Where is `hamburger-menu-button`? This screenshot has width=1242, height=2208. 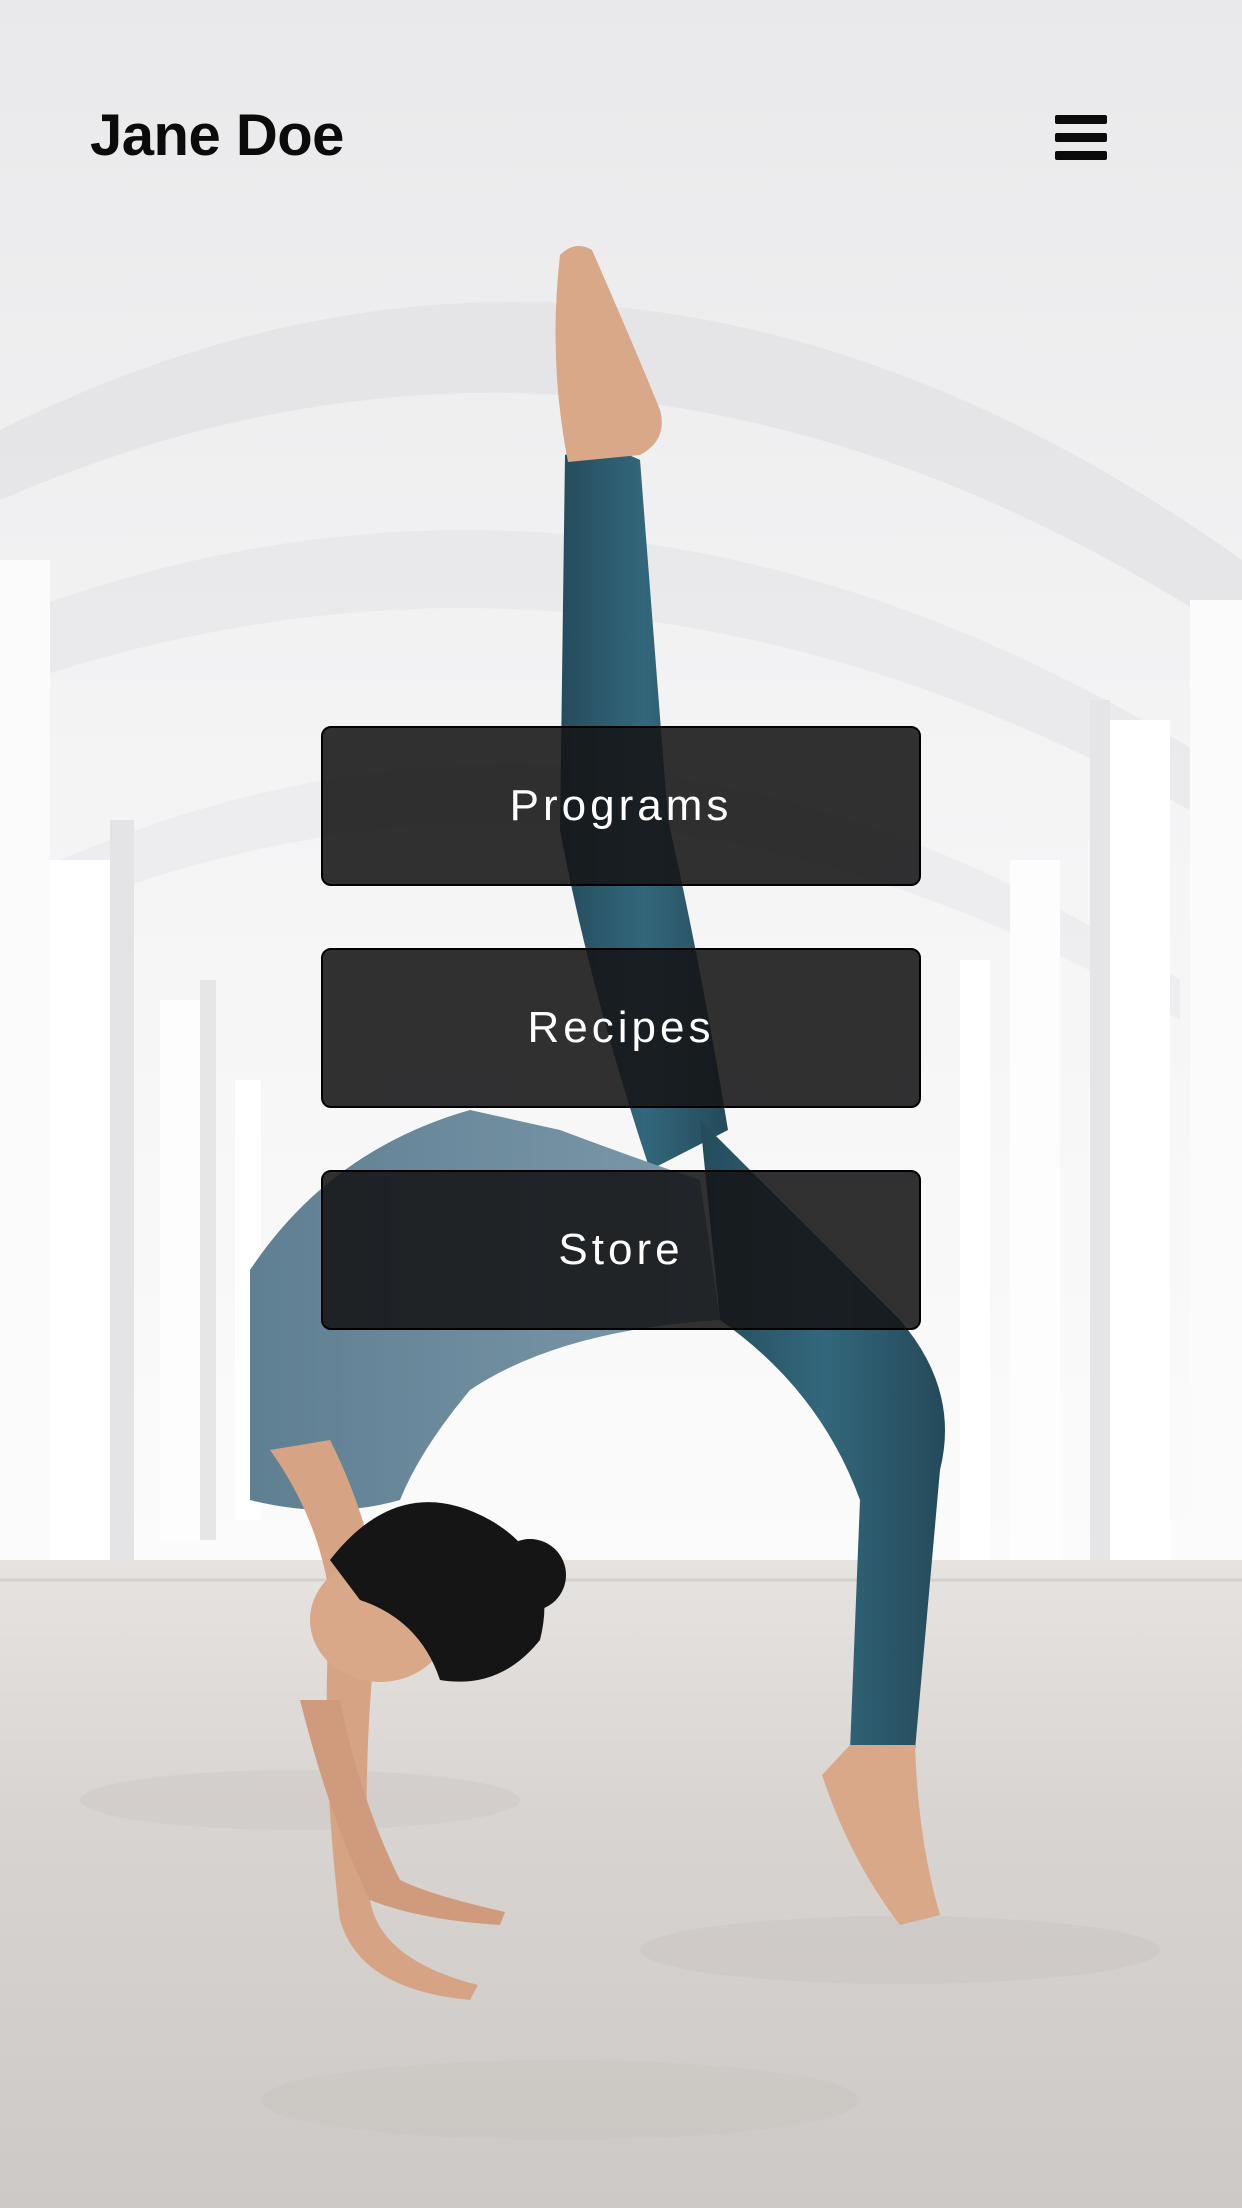
hamburger-menu-button is located at coordinates (1081, 138).